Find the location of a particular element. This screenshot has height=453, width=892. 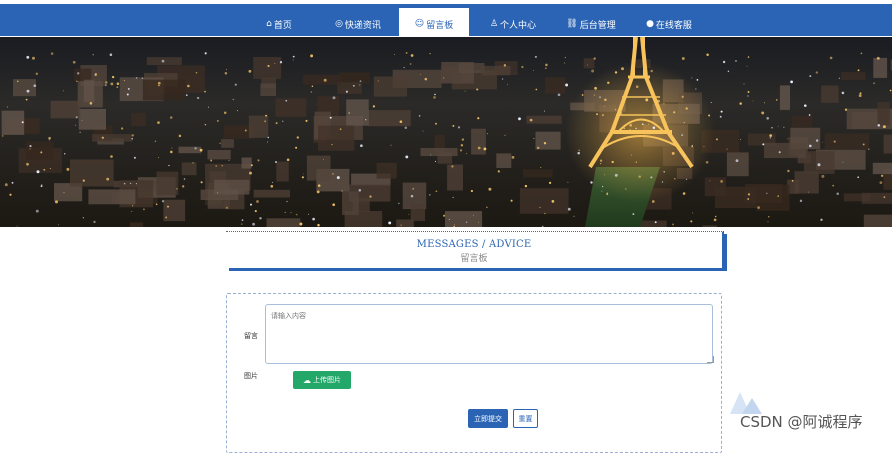

upload-image-button: ☁ 上传图片 is located at coordinates (322, 380).